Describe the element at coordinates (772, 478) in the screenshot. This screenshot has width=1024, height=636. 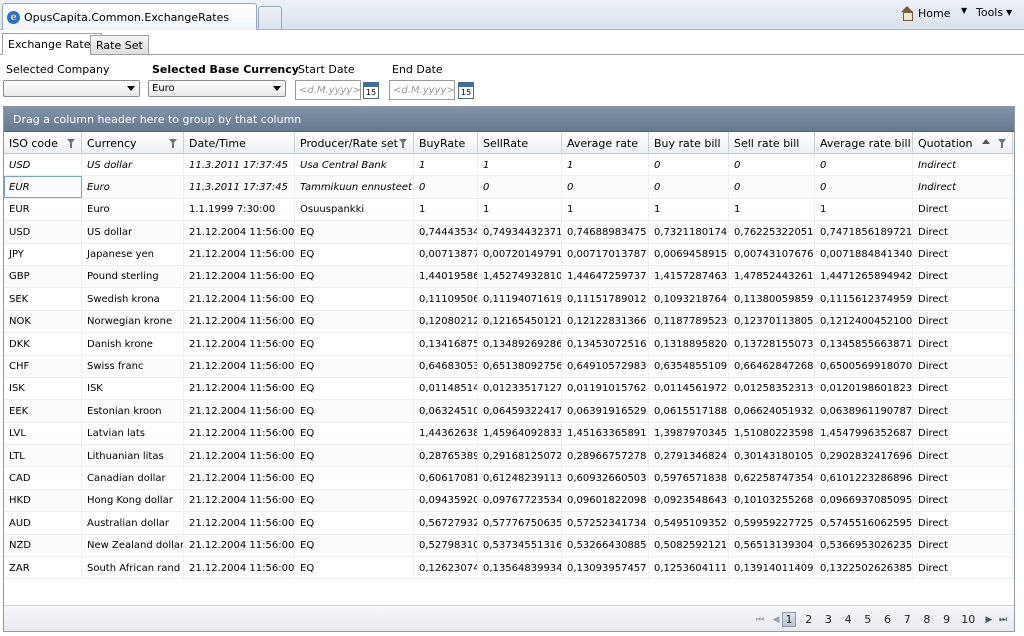
I see `table-cell: 0,62258747354` at that location.